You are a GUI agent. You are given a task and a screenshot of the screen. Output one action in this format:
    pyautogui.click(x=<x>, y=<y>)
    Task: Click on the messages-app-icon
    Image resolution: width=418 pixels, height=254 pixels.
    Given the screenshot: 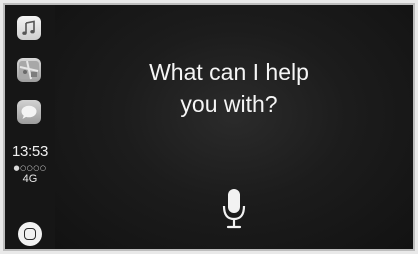 What is the action you would take?
    pyautogui.click(x=29, y=112)
    